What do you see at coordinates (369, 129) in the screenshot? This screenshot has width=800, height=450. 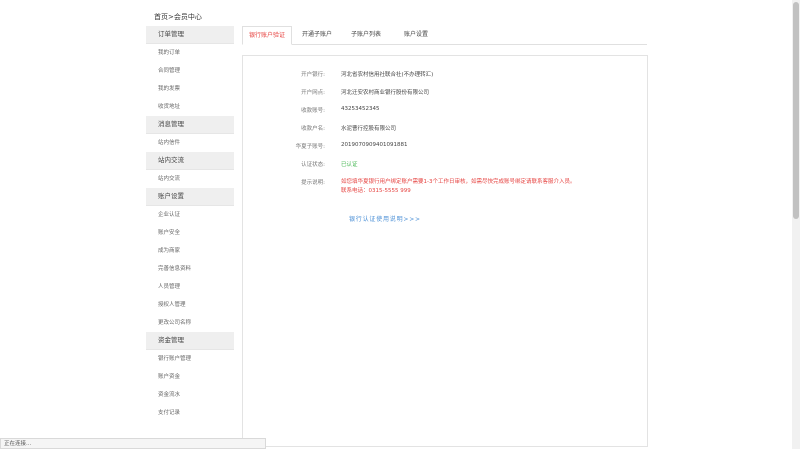 I see `account-name-value: 水泥曹行控股有限公司` at bounding box center [369, 129].